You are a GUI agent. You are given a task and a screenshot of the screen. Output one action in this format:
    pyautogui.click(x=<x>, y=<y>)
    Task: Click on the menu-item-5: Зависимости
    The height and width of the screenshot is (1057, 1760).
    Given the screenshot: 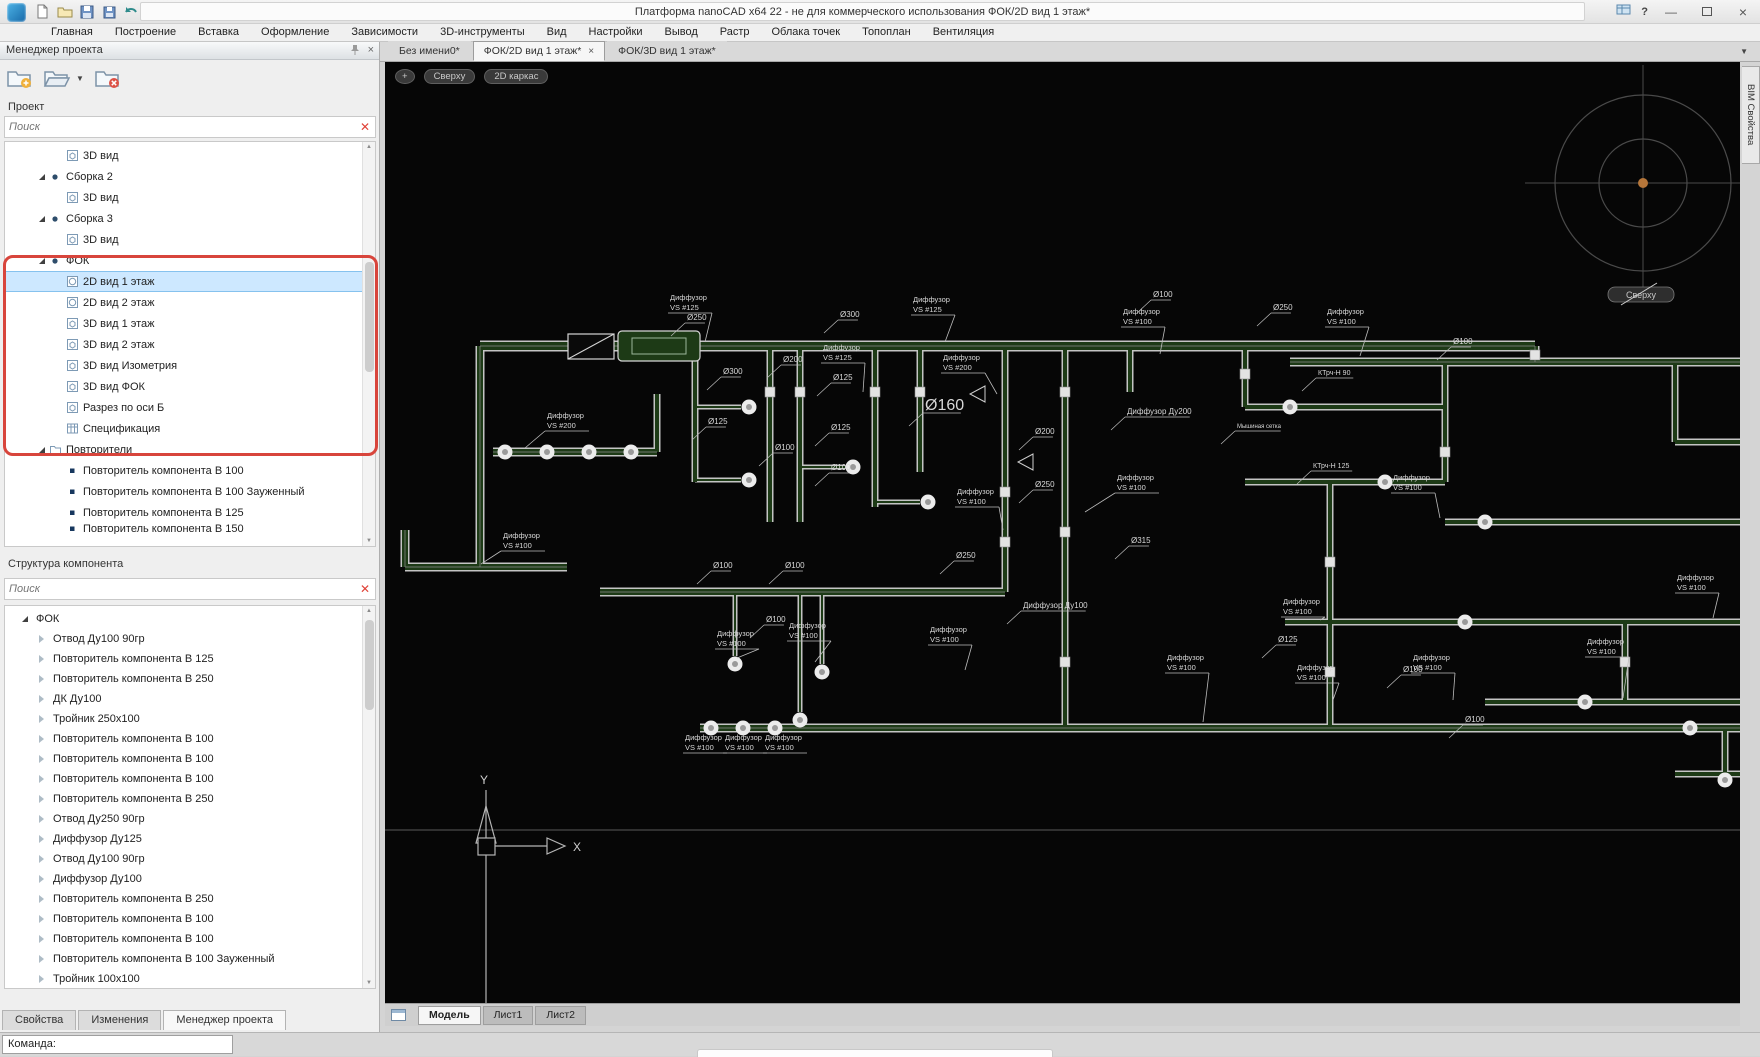 What is the action you would take?
    pyautogui.click(x=384, y=32)
    